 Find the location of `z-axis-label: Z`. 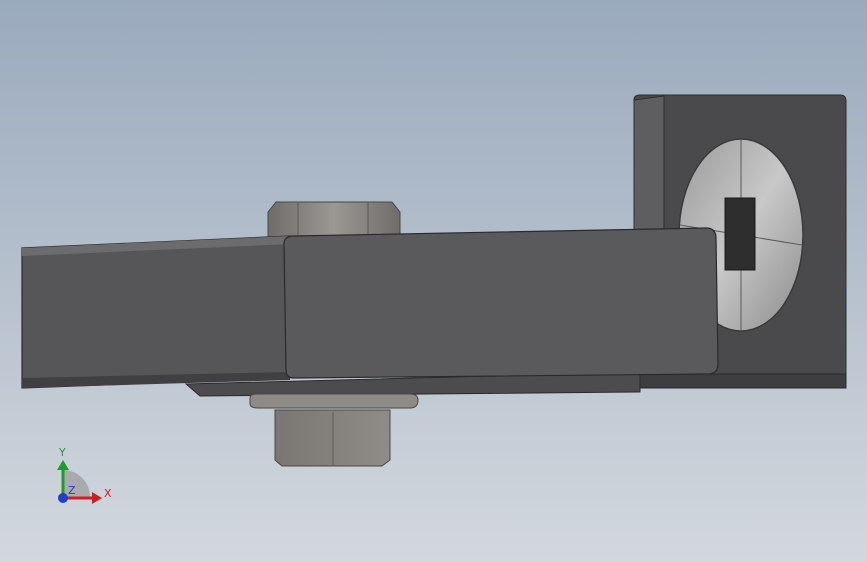

z-axis-label: Z is located at coordinates (72, 490).